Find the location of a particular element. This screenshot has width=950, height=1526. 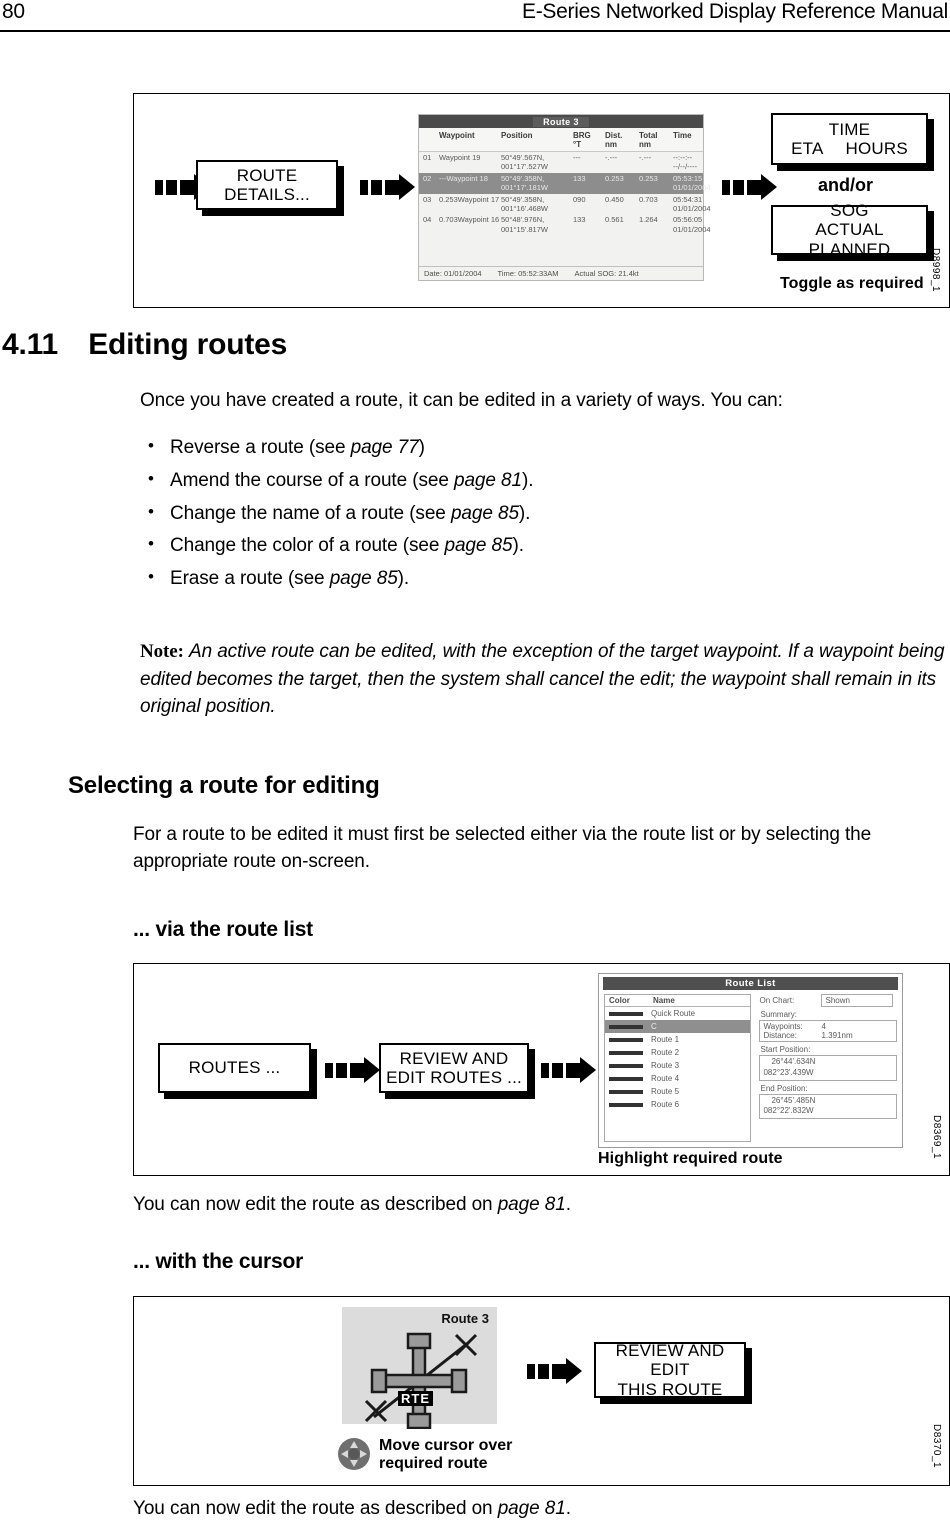

softkey-time-label: TIME is located at coordinates (849, 129).